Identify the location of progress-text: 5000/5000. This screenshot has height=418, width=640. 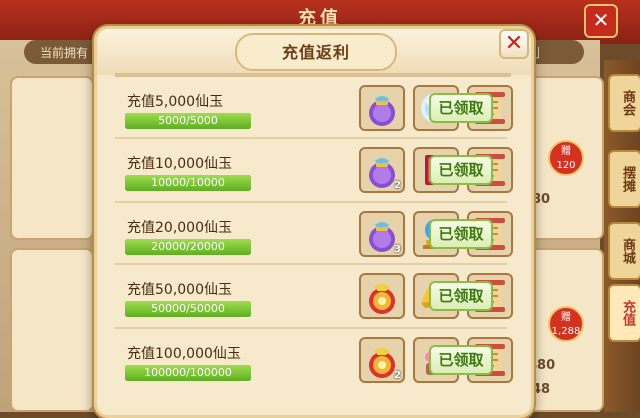
(188, 120).